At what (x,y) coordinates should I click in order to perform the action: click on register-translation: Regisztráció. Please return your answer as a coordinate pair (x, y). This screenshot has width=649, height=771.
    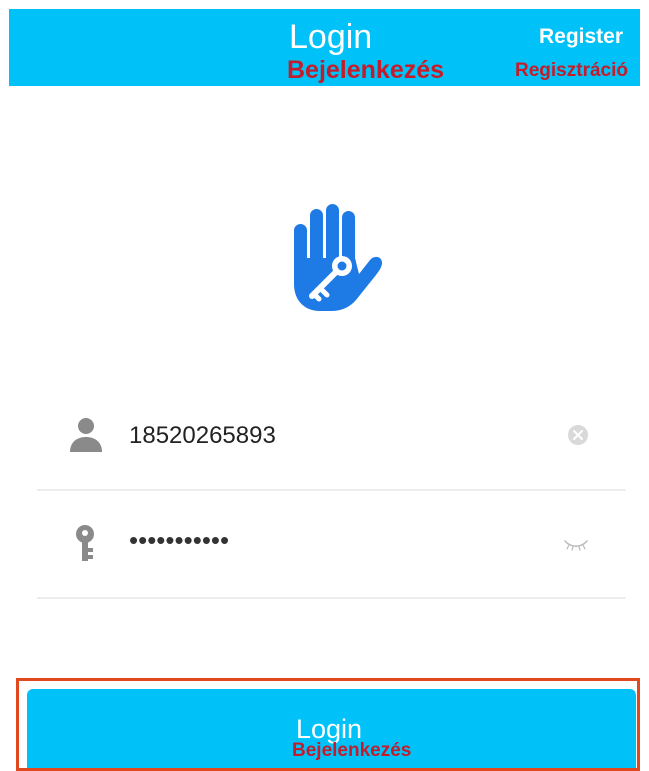
    Looking at the image, I should click on (571, 70).